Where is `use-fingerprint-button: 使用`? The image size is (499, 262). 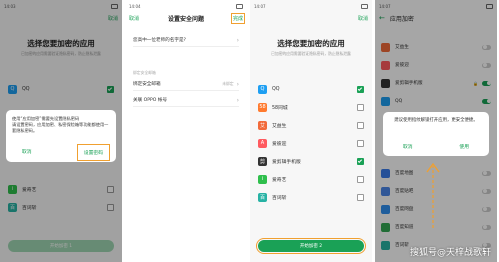 use-fingerprint-button: 使用 is located at coordinates (464, 146).